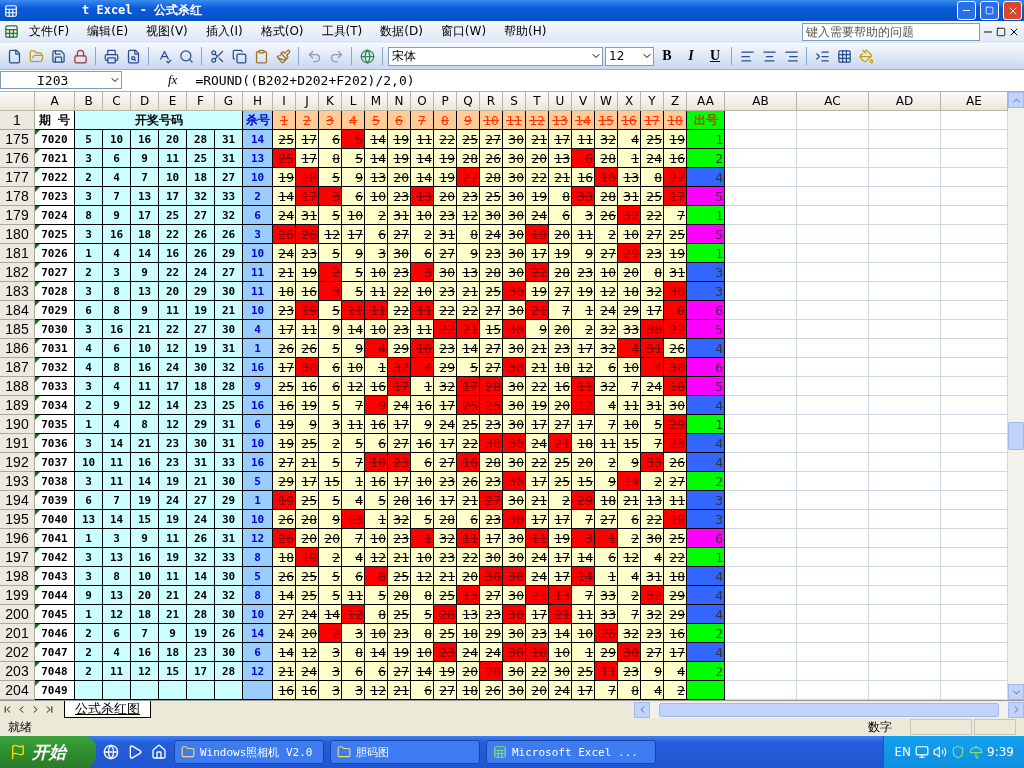  Describe the element at coordinates (17, 463) in the screenshot. I see `row-header: 192` at that location.